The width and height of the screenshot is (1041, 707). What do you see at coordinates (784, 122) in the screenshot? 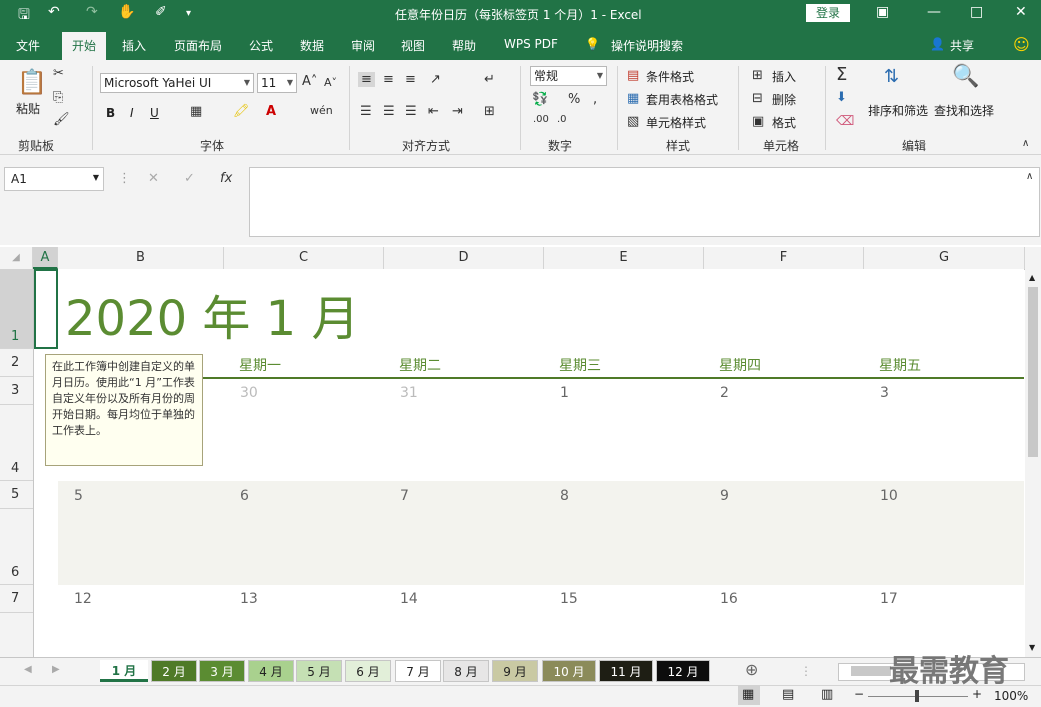
I see `format-cells-button: 格式` at bounding box center [784, 122].